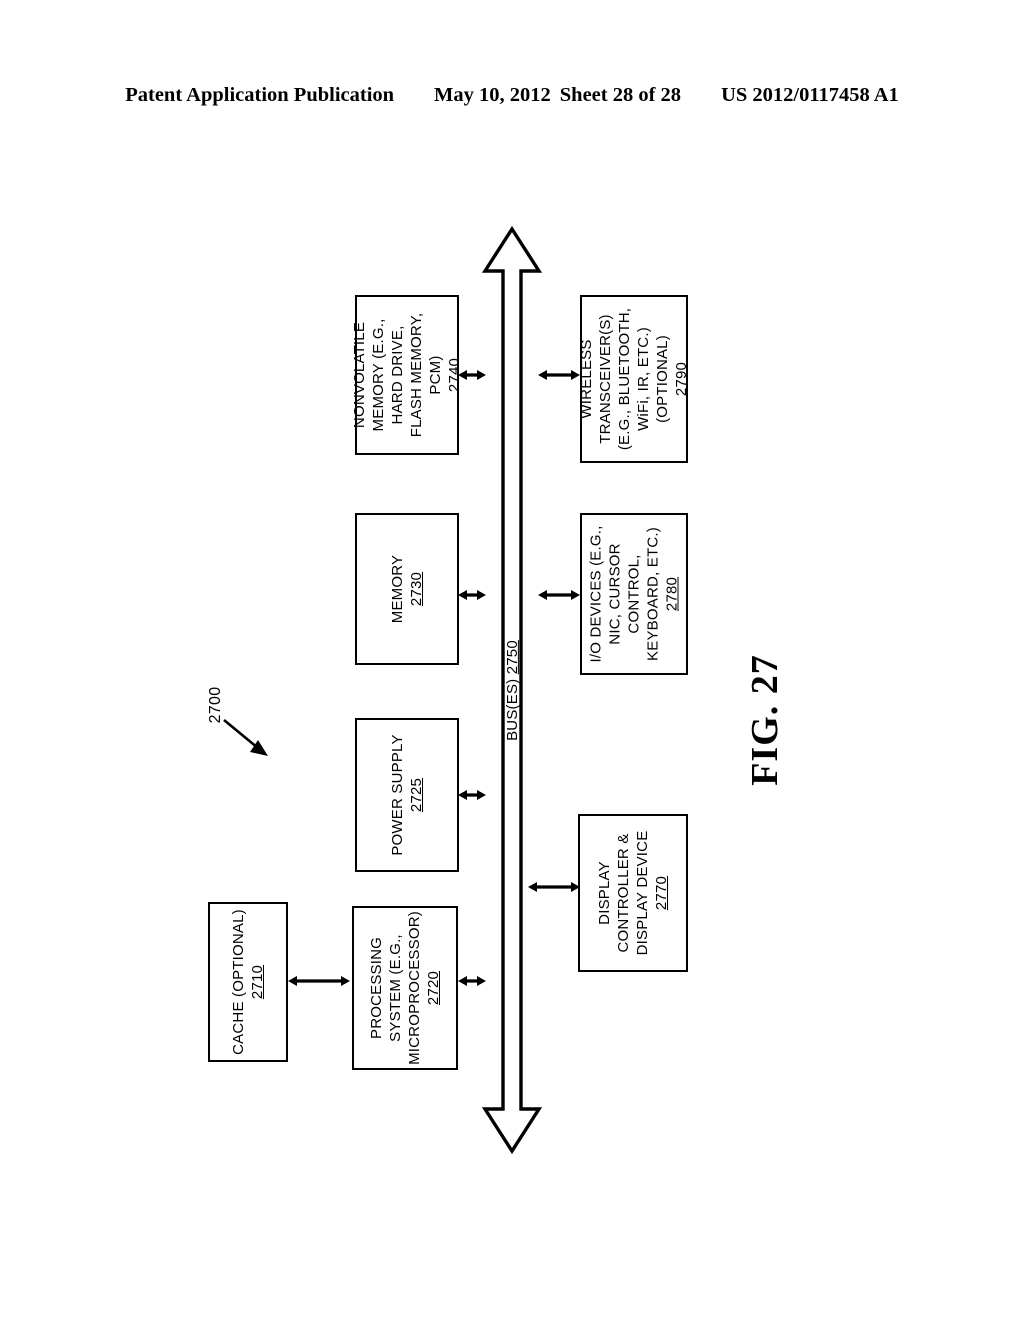 The height and width of the screenshot is (1320, 1024). Describe the element at coordinates (454, 375) in the screenshot. I see `node-nonvolatile-memory-ref: 2740` at that location.